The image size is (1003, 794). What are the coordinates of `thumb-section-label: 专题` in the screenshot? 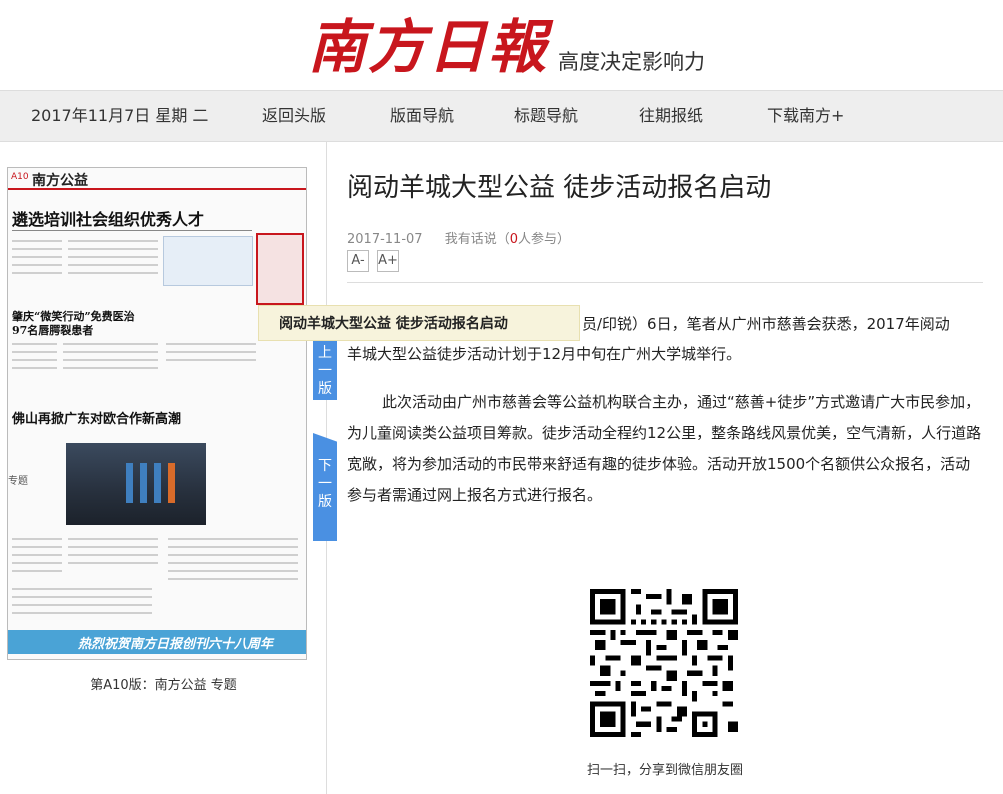 It's located at (18, 481).